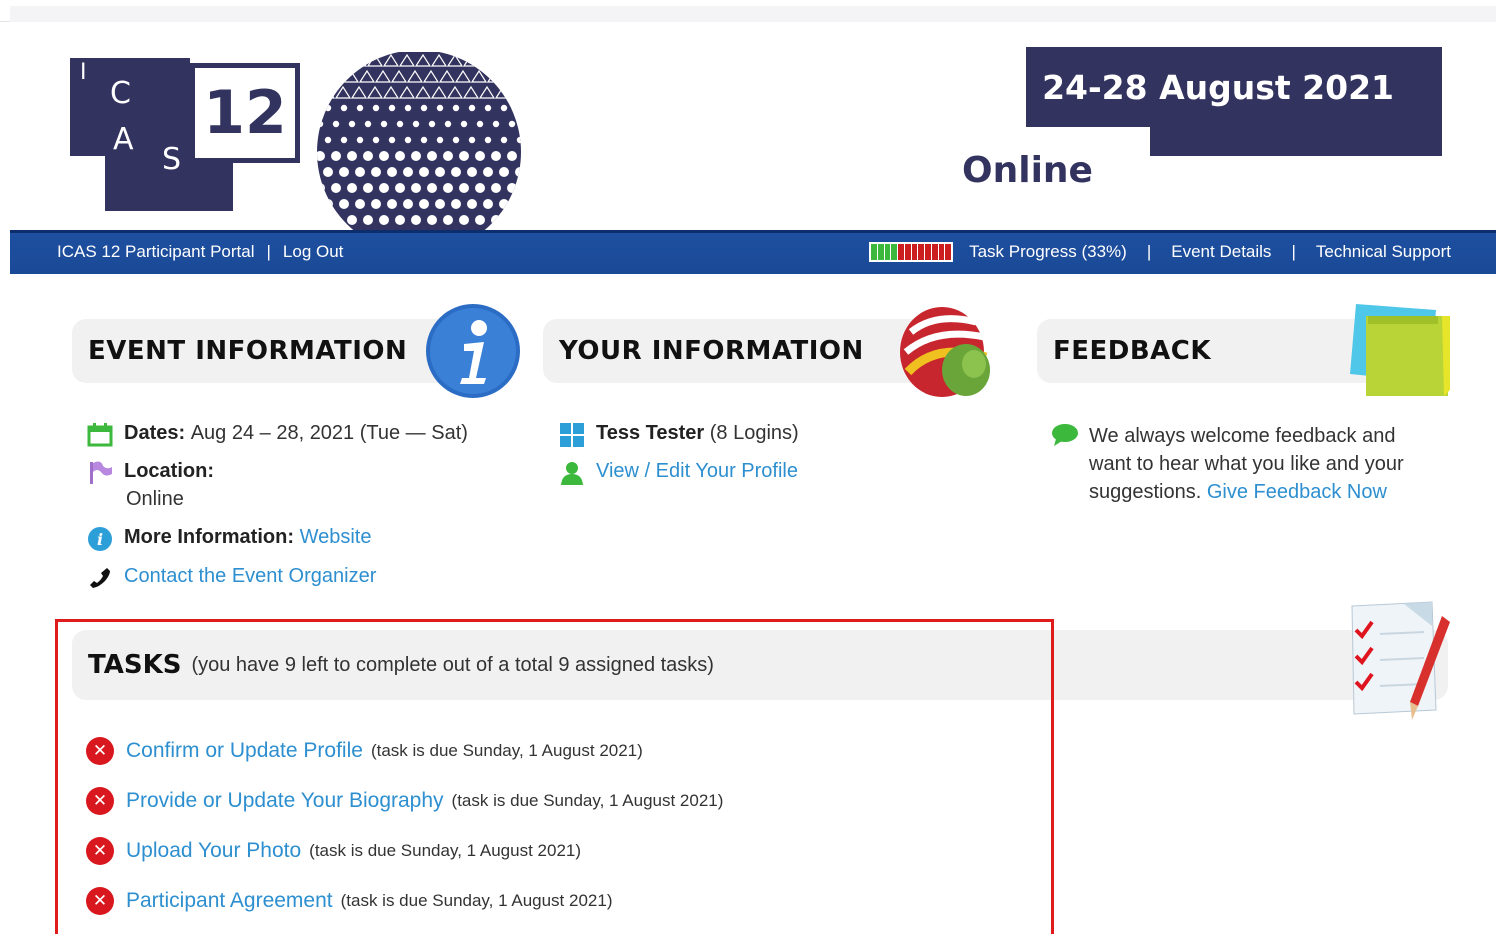 This screenshot has height=934, width=1496. Describe the element at coordinates (1048, 252) in the screenshot. I see `task-progress-link: Task Progress (33%)` at that location.